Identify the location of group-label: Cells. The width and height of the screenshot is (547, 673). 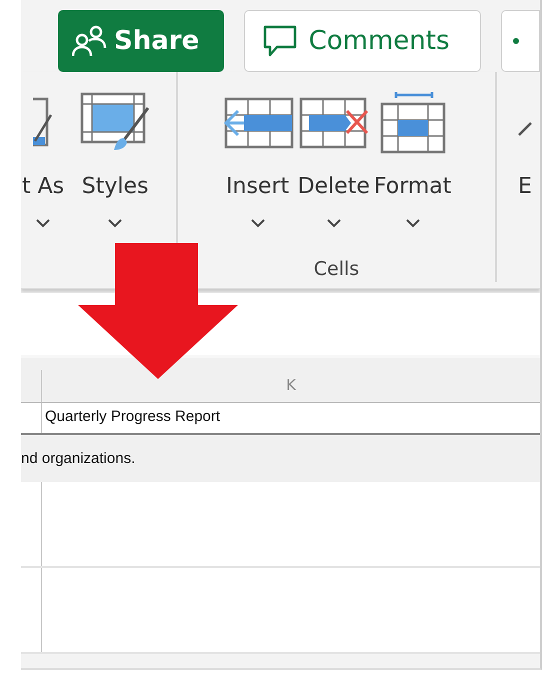
(337, 269).